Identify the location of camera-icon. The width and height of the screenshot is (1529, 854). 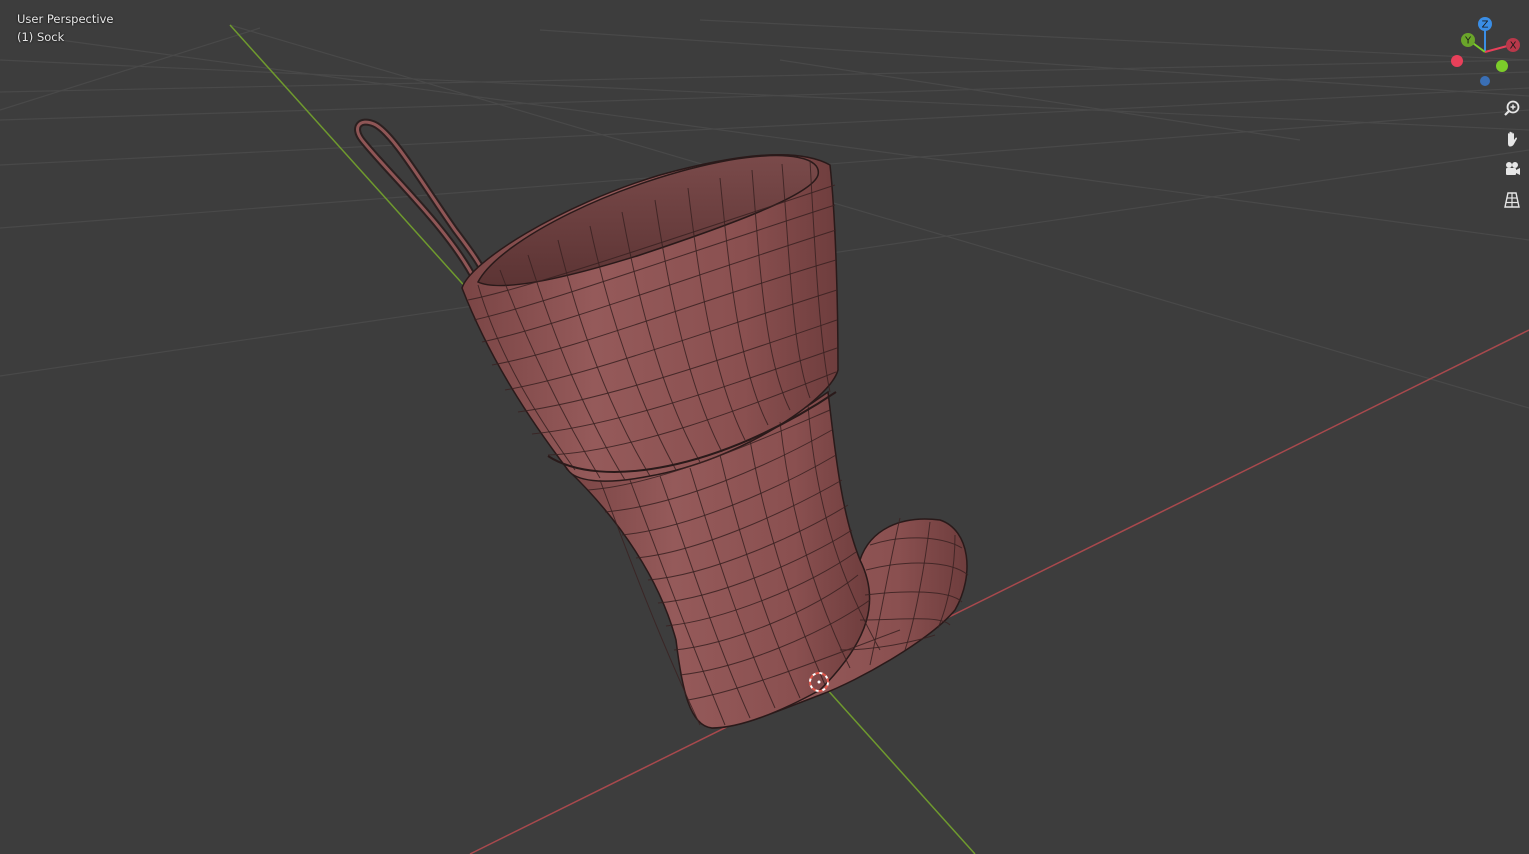
(1513, 168).